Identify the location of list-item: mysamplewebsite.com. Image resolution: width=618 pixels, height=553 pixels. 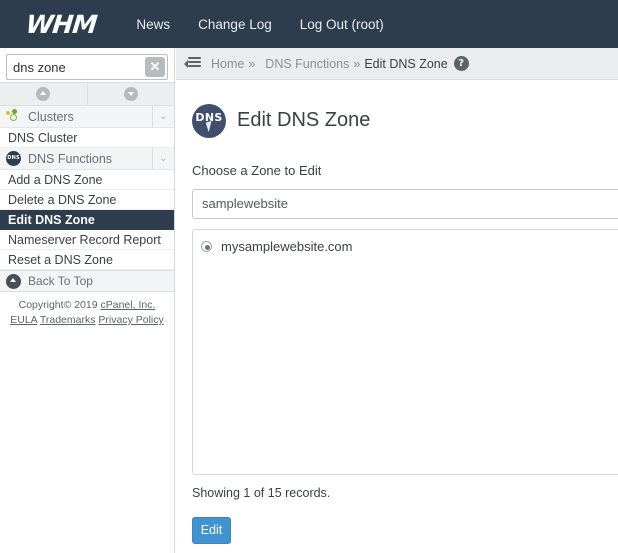
(409, 247).